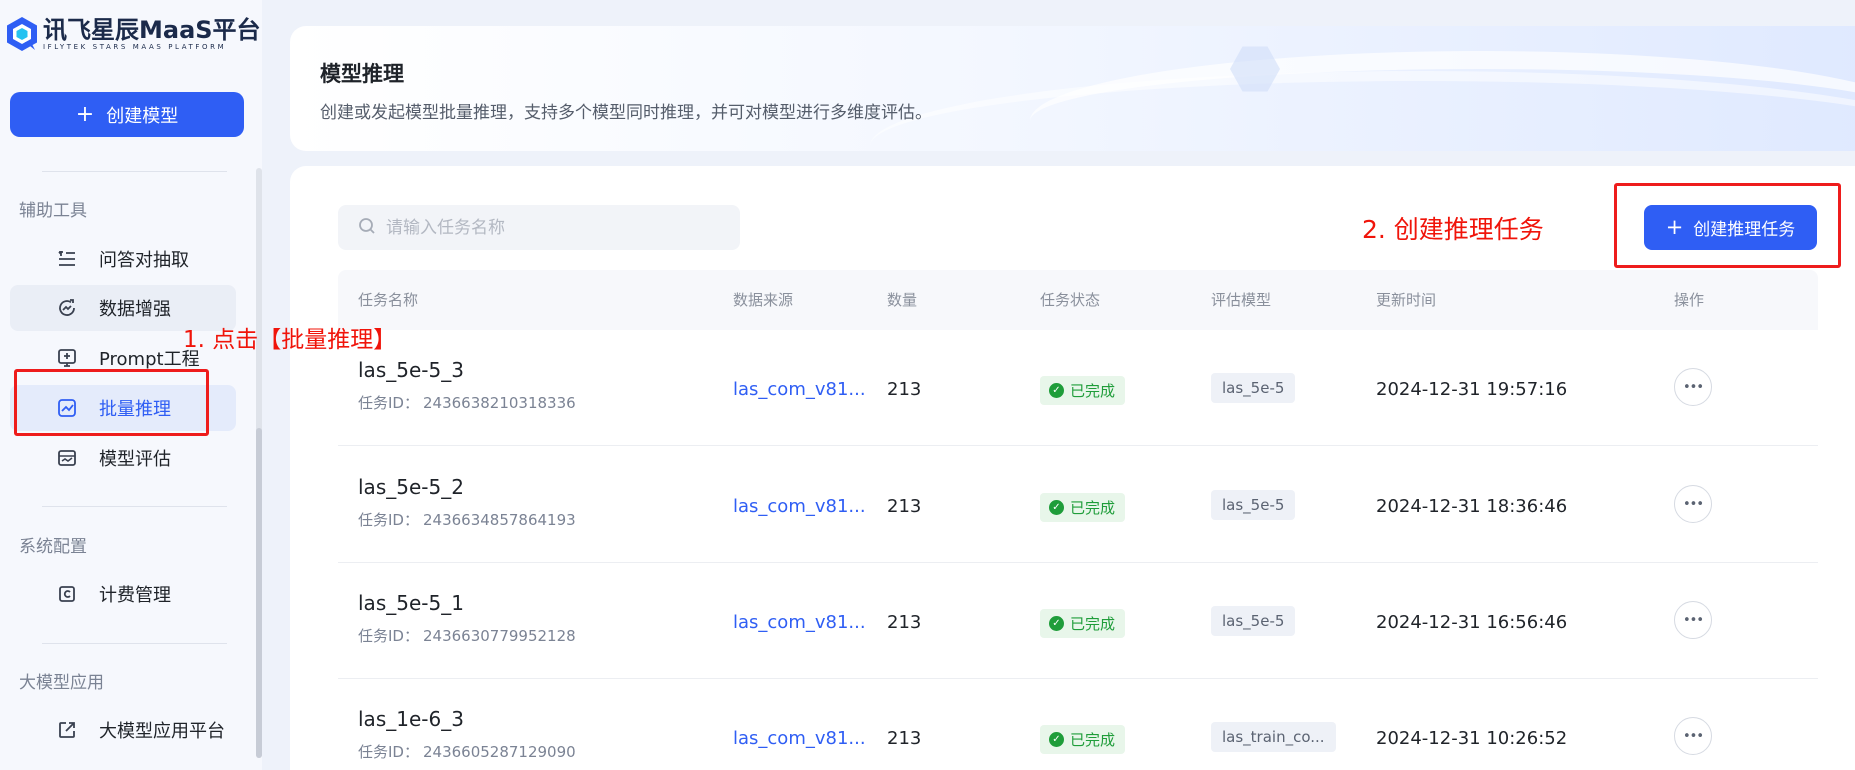 Image resolution: width=1855 pixels, height=770 pixels. I want to click on task-name: las_5e-5_1, so click(411, 603).